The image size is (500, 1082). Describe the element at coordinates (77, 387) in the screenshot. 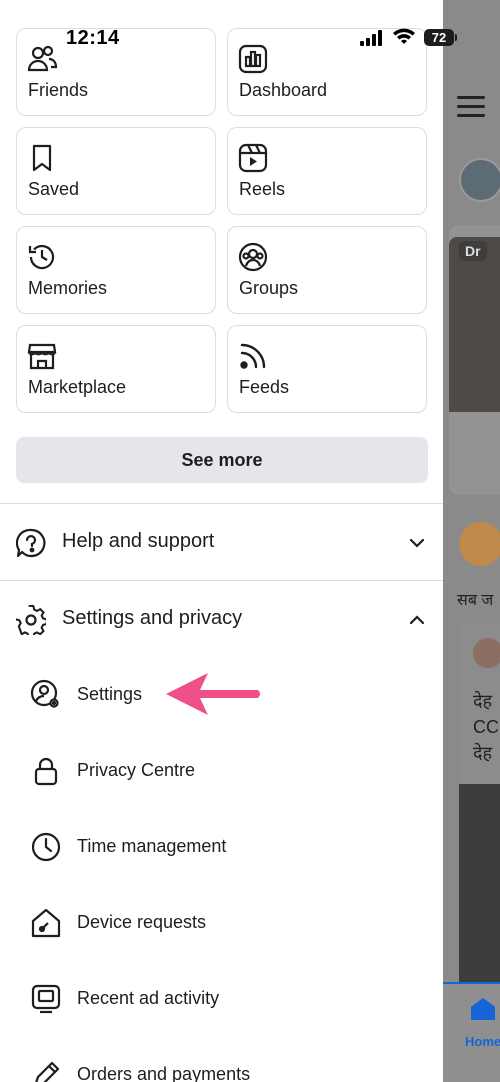

I see `shortcut-label: Marketplace` at that location.